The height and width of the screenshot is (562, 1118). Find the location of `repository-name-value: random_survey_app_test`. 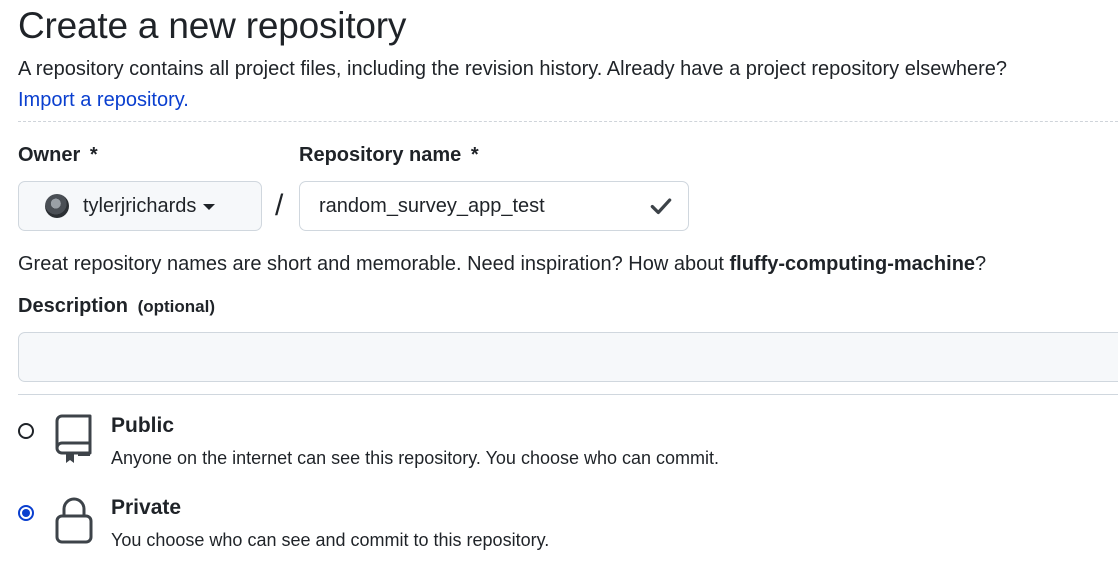

repository-name-value: random_survey_app_test is located at coordinates (483, 206).